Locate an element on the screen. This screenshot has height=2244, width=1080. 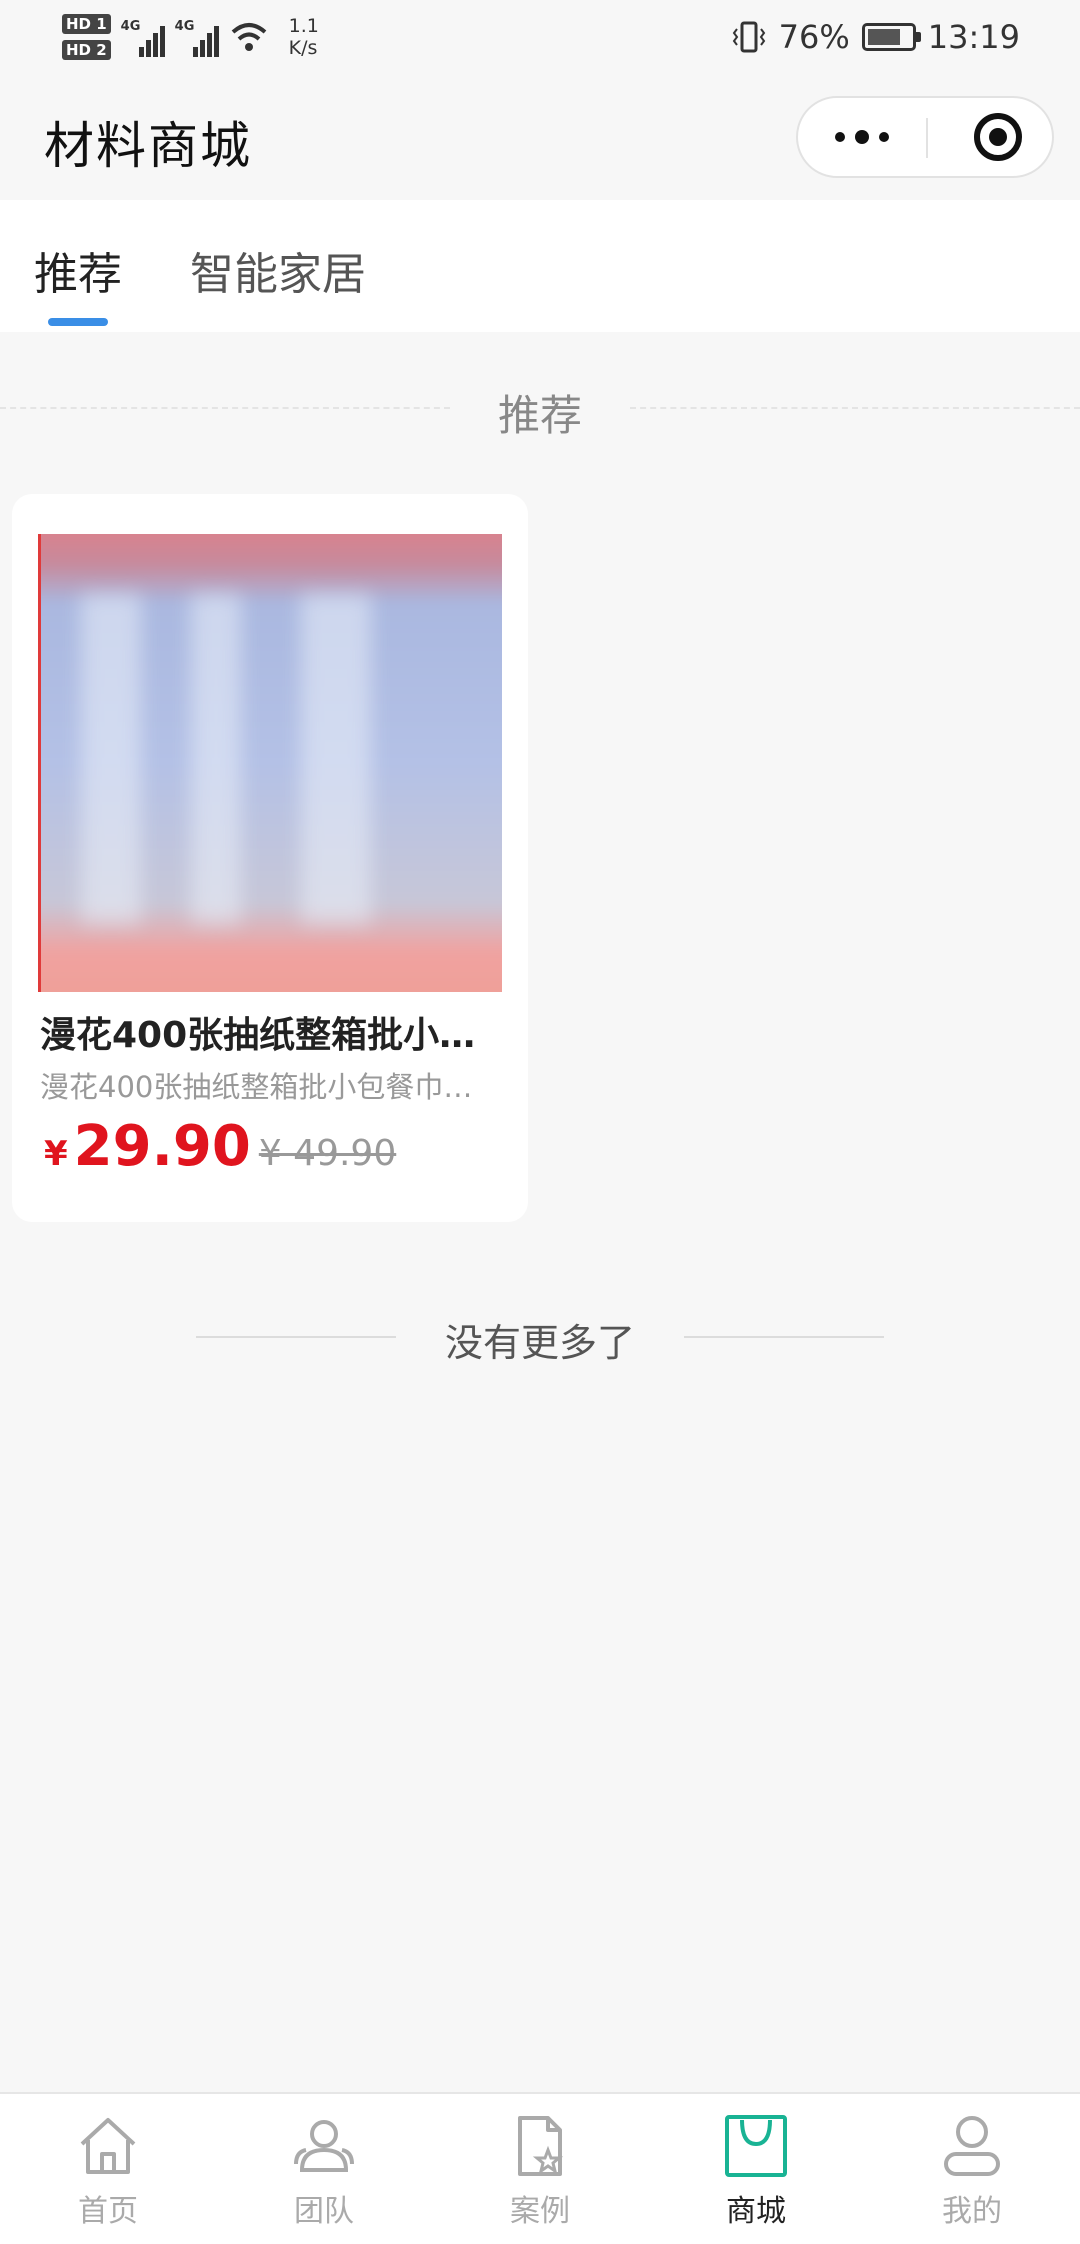
product-image is located at coordinates (270, 763).